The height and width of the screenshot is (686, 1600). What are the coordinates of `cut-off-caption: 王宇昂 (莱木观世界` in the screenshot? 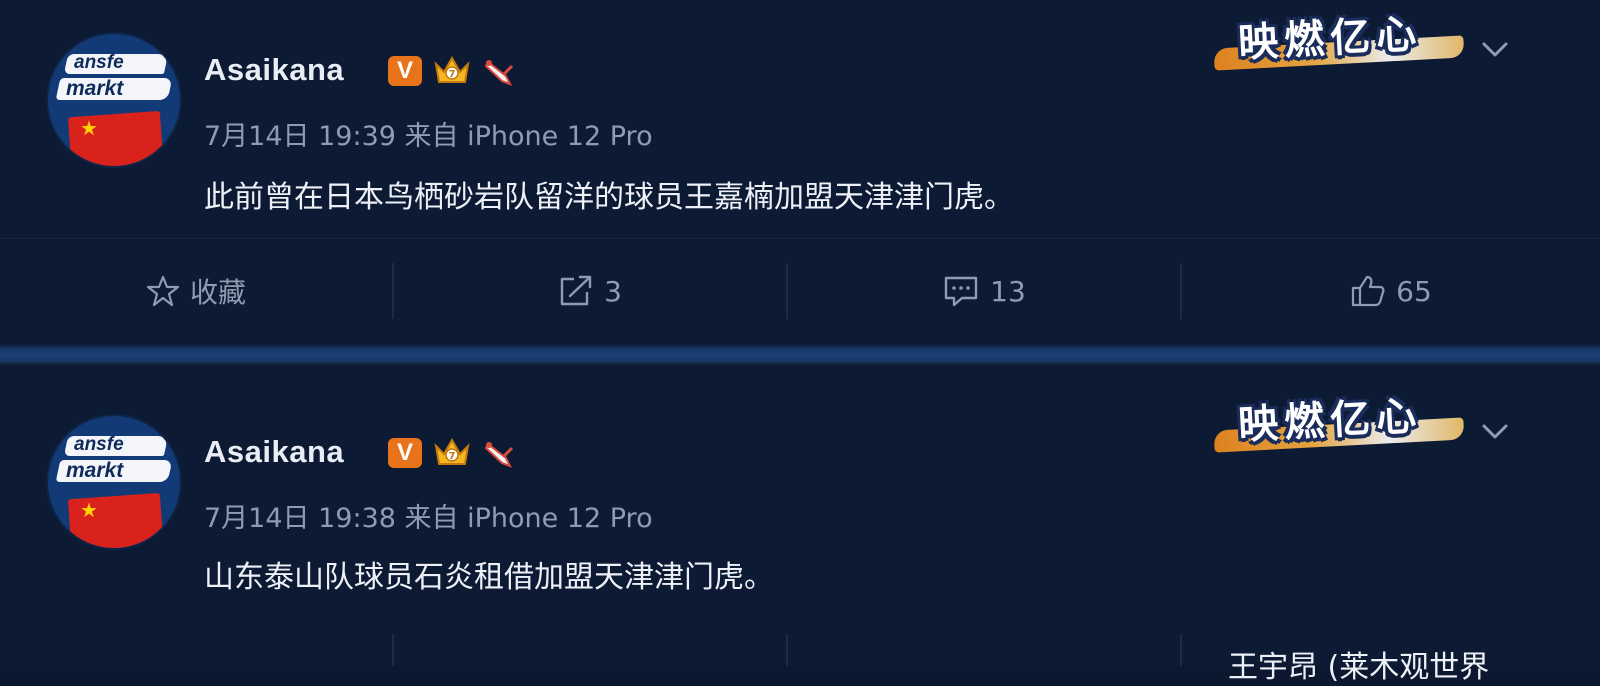 It's located at (1359, 667).